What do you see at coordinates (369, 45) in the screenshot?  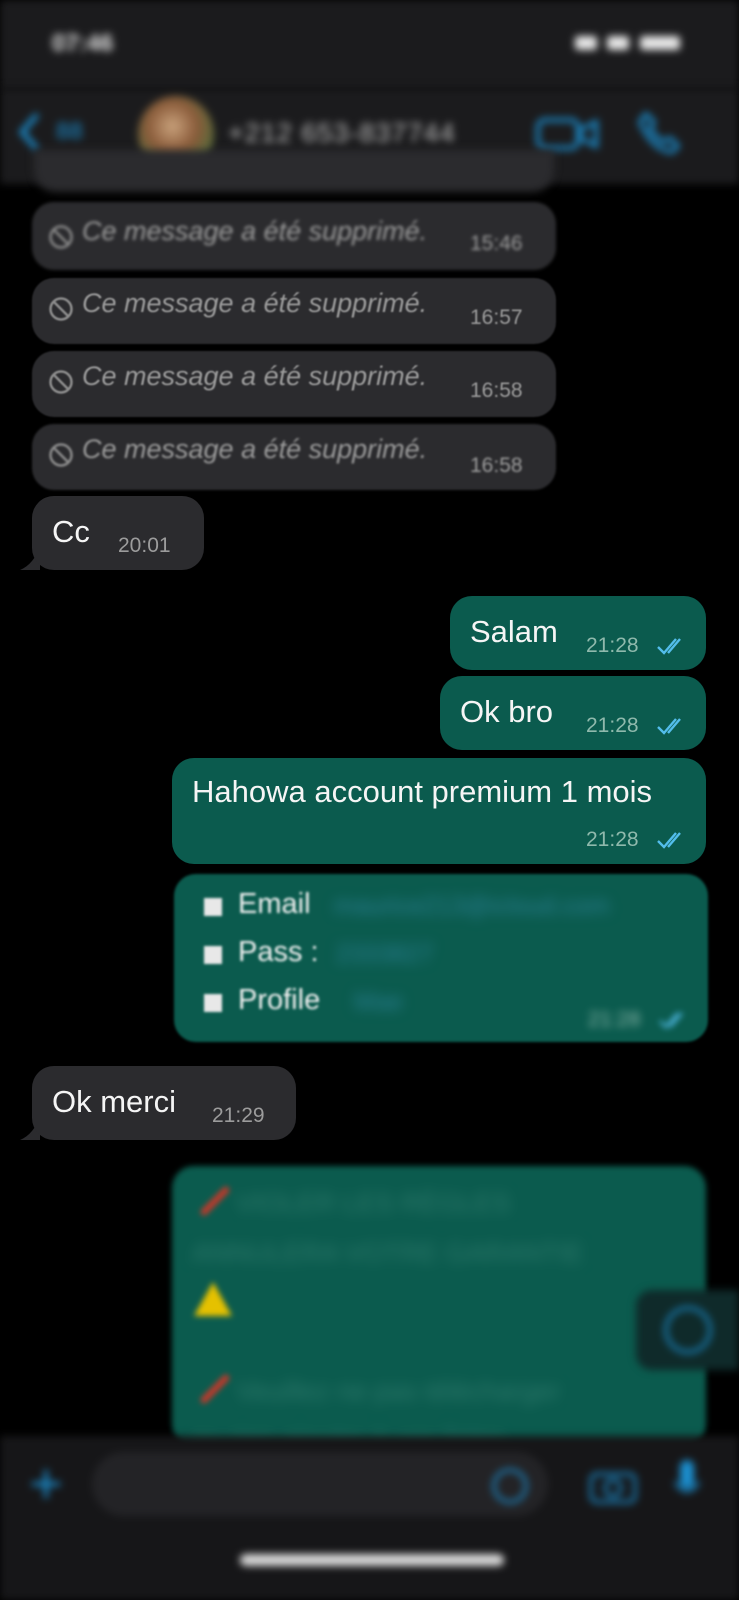 I see `status-bar: 07:46` at bounding box center [369, 45].